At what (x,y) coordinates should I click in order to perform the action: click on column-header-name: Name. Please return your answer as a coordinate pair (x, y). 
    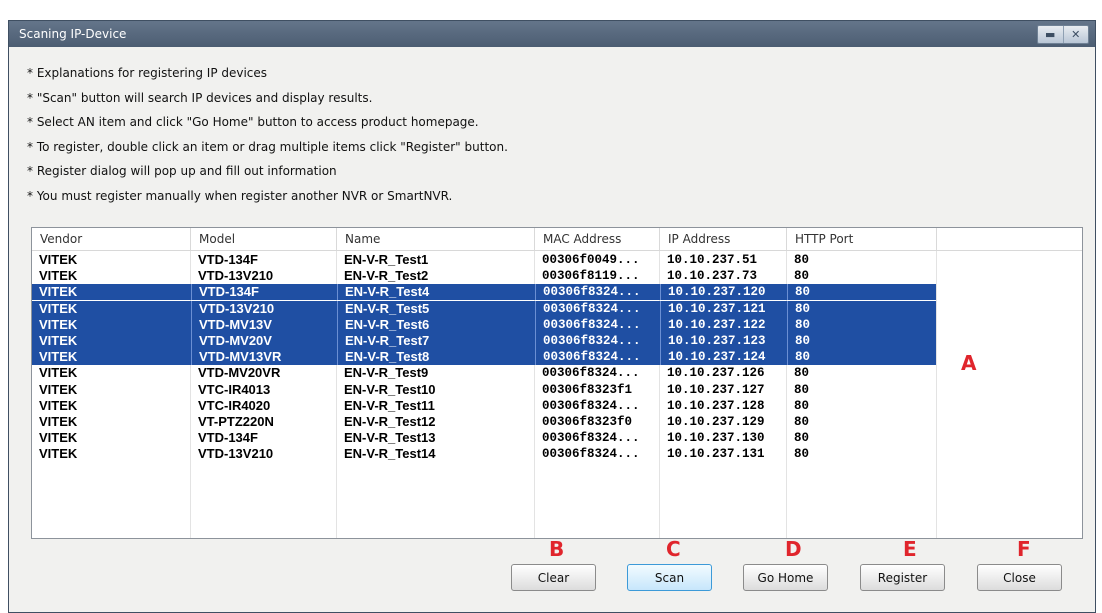
    Looking at the image, I should click on (436, 239).